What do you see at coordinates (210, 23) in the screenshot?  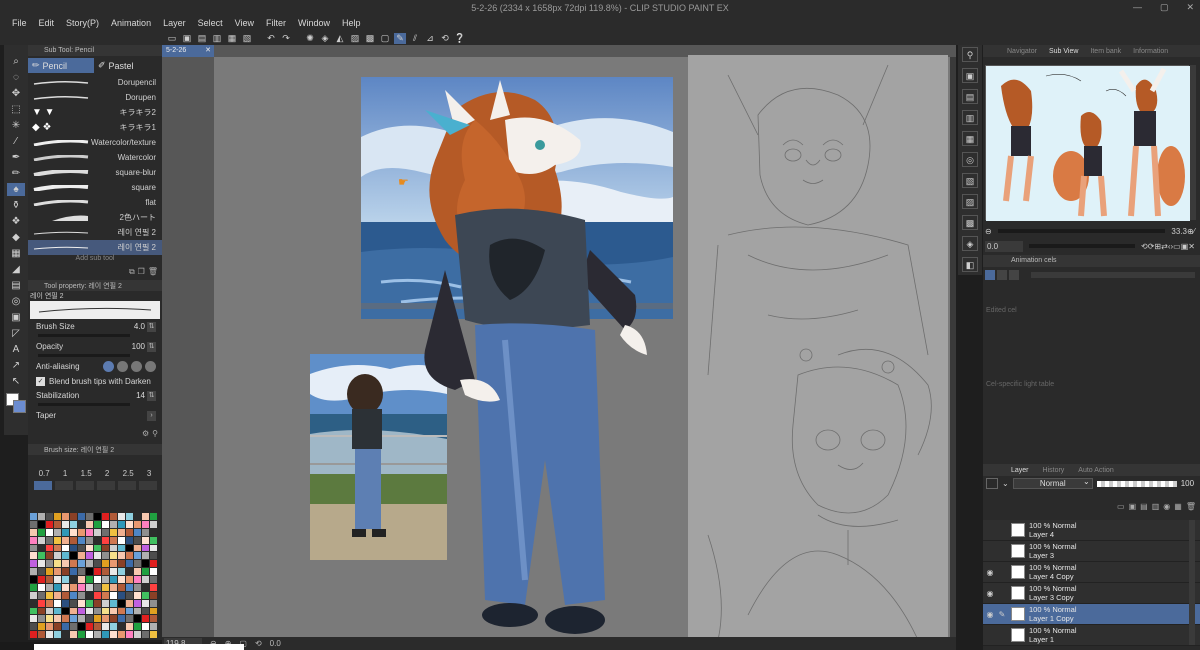 I see `menu-select: Select` at bounding box center [210, 23].